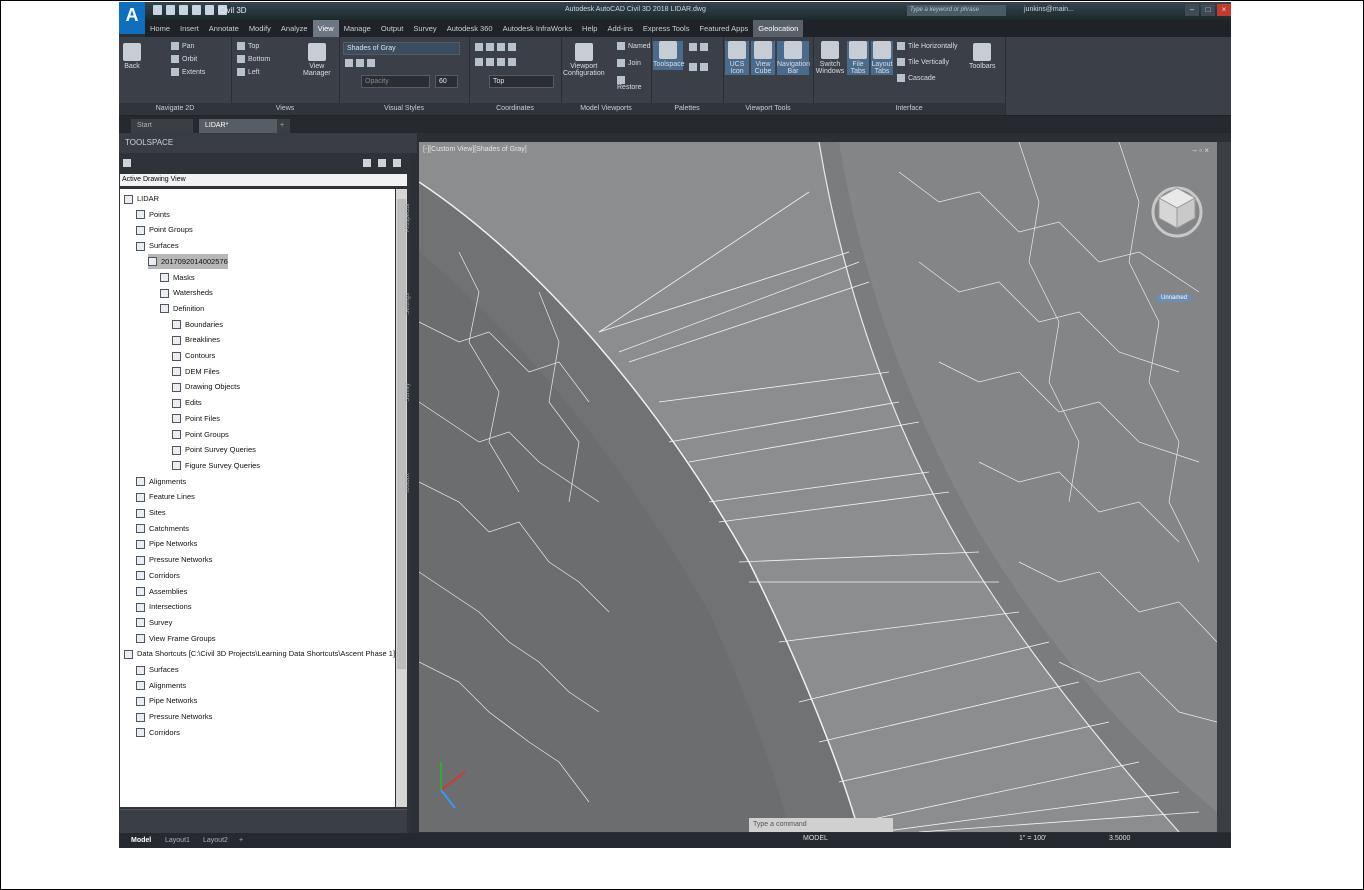 This screenshot has width=1364, height=890. What do you see at coordinates (238, 126) in the screenshot?
I see `doc-tab-lidar: LIDAR*` at bounding box center [238, 126].